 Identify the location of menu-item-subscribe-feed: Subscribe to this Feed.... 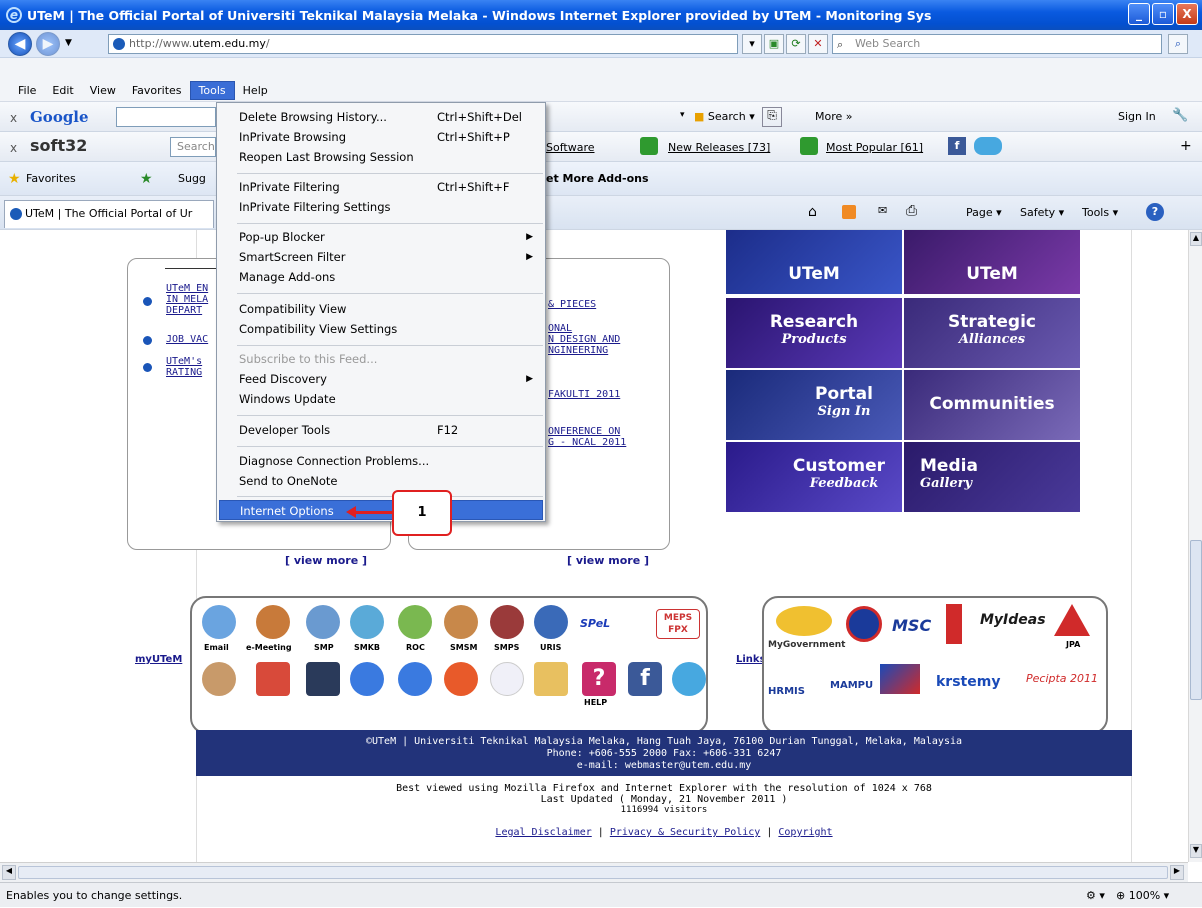
(381, 359).